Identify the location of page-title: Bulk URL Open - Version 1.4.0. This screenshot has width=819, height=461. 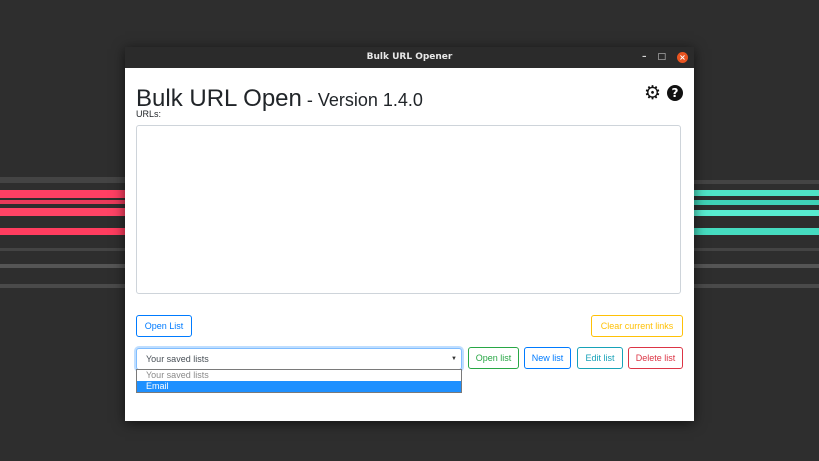
(279, 95).